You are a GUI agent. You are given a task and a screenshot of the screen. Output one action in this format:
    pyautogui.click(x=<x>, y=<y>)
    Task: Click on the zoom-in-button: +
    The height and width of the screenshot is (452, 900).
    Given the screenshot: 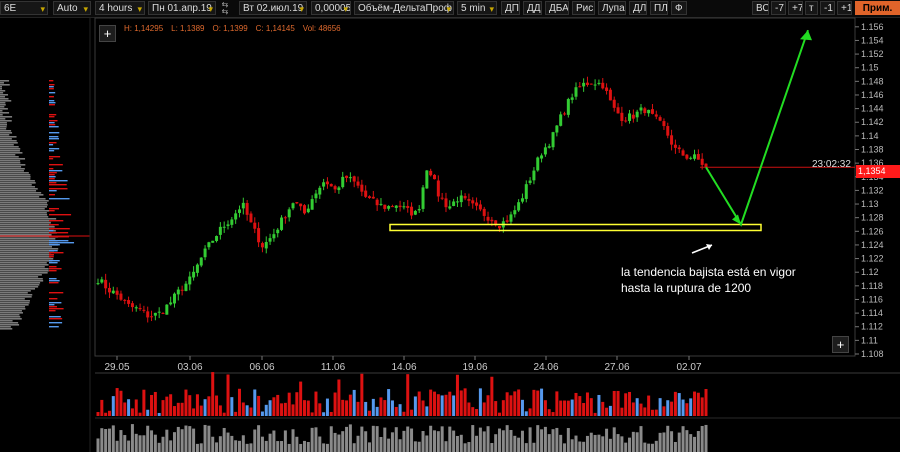 What is the action you would take?
    pyautogui.click(x=840, y=344)
    